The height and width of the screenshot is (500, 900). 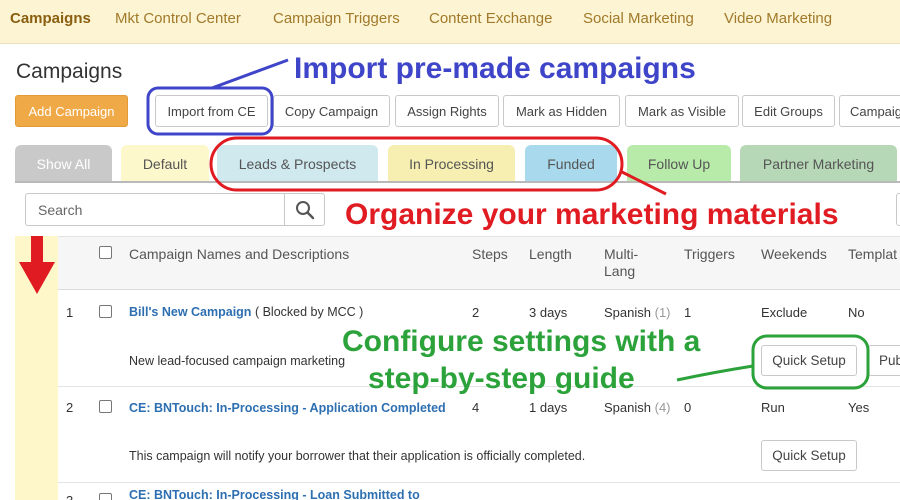 I want to click on annotation-import: Import pre-made campaigns, so click(x=495, y=68).